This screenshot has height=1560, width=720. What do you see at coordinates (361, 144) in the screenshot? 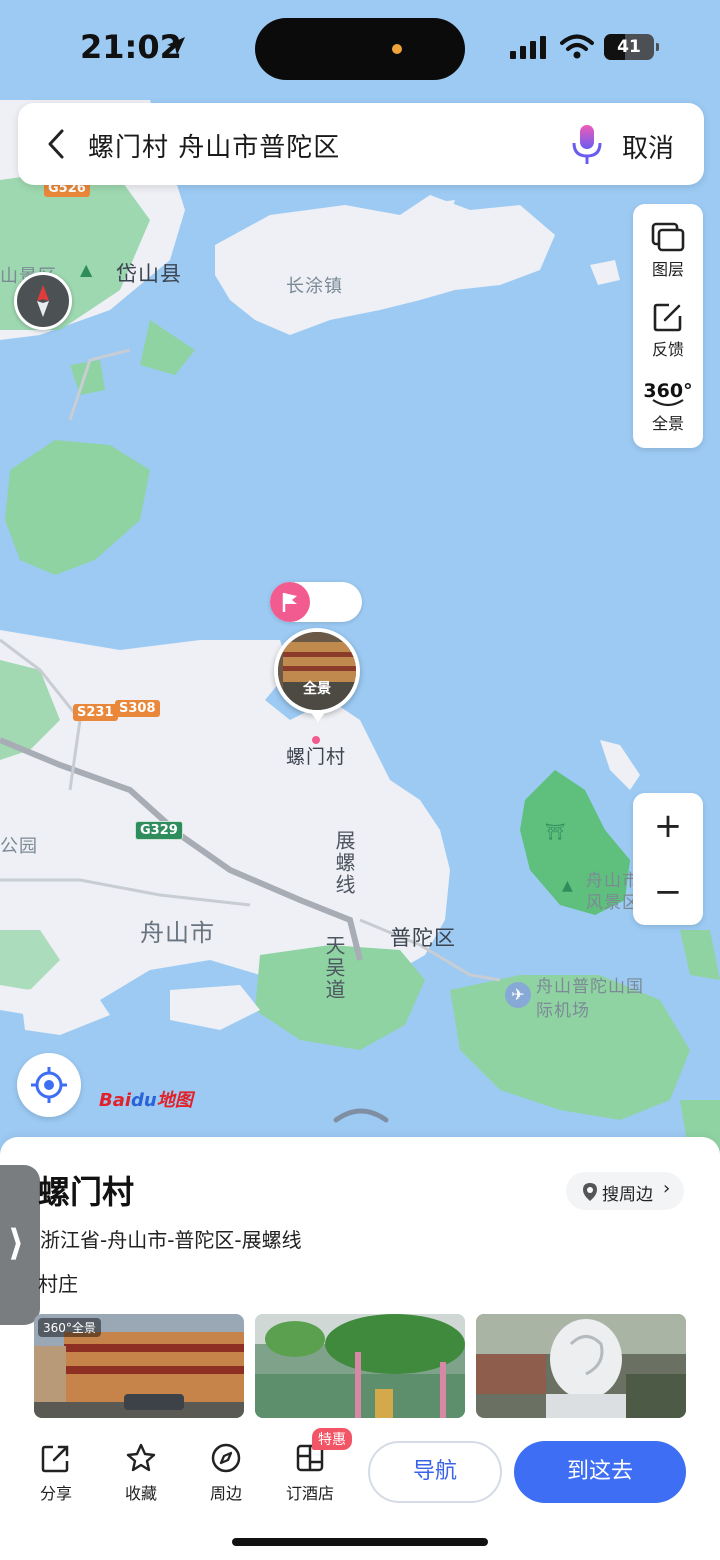
I see `search-bar: 螺门村 舟山市普陀区 取消` at bounding box center [361, 144].